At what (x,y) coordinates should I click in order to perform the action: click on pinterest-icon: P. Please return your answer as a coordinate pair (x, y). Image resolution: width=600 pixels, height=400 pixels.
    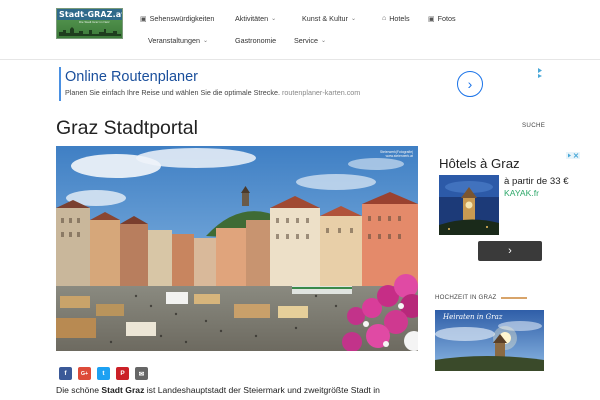
    Looking at the image, I should click on (122, 373).